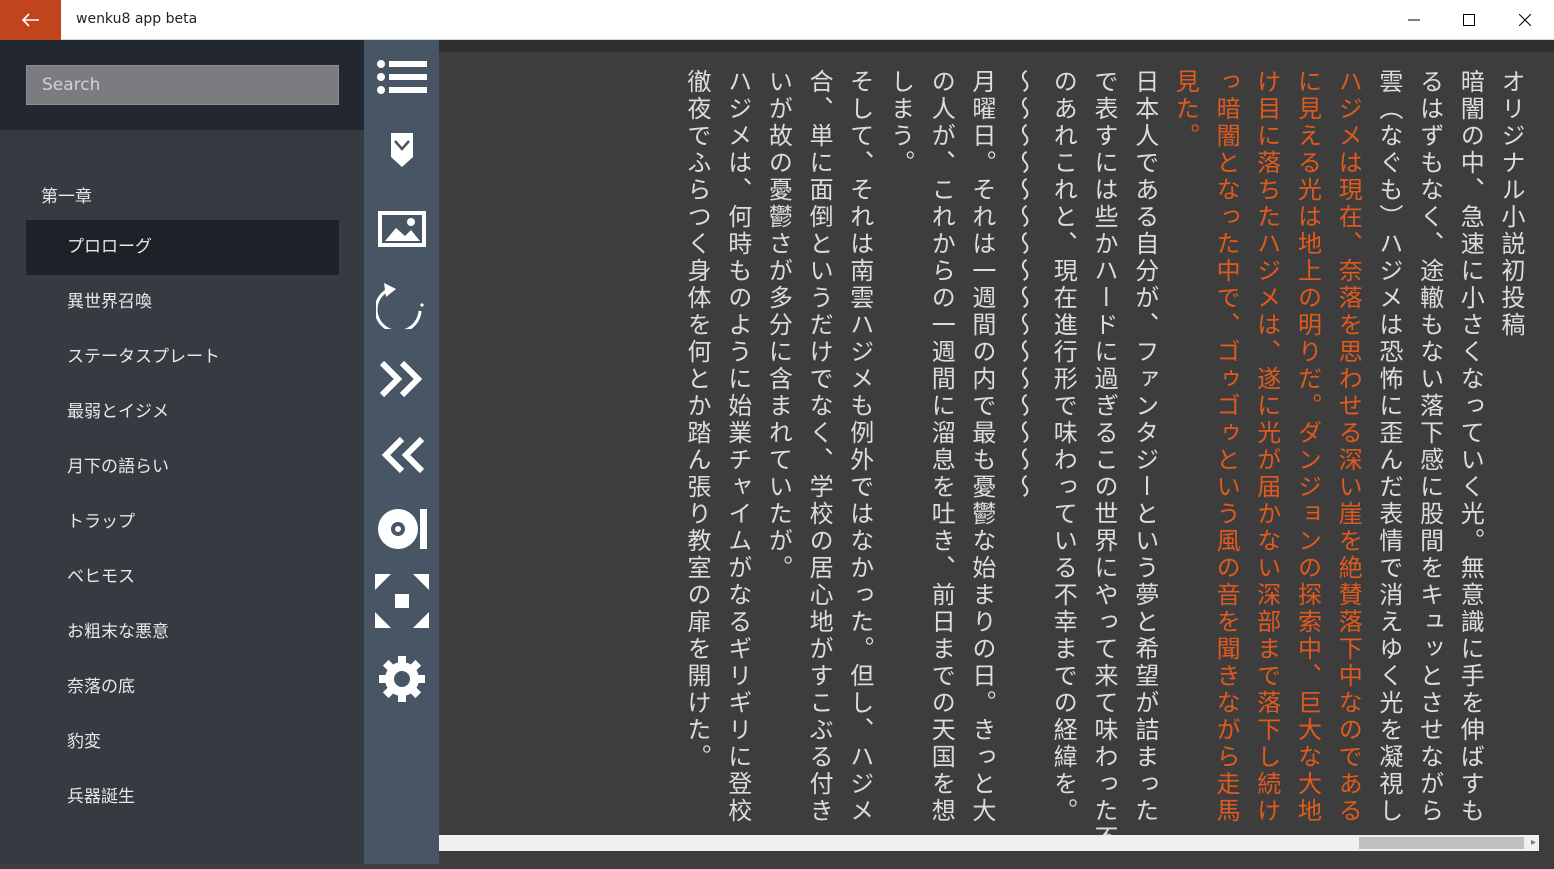  I want to click on scrollbar-thumb, so click(1441, 843).